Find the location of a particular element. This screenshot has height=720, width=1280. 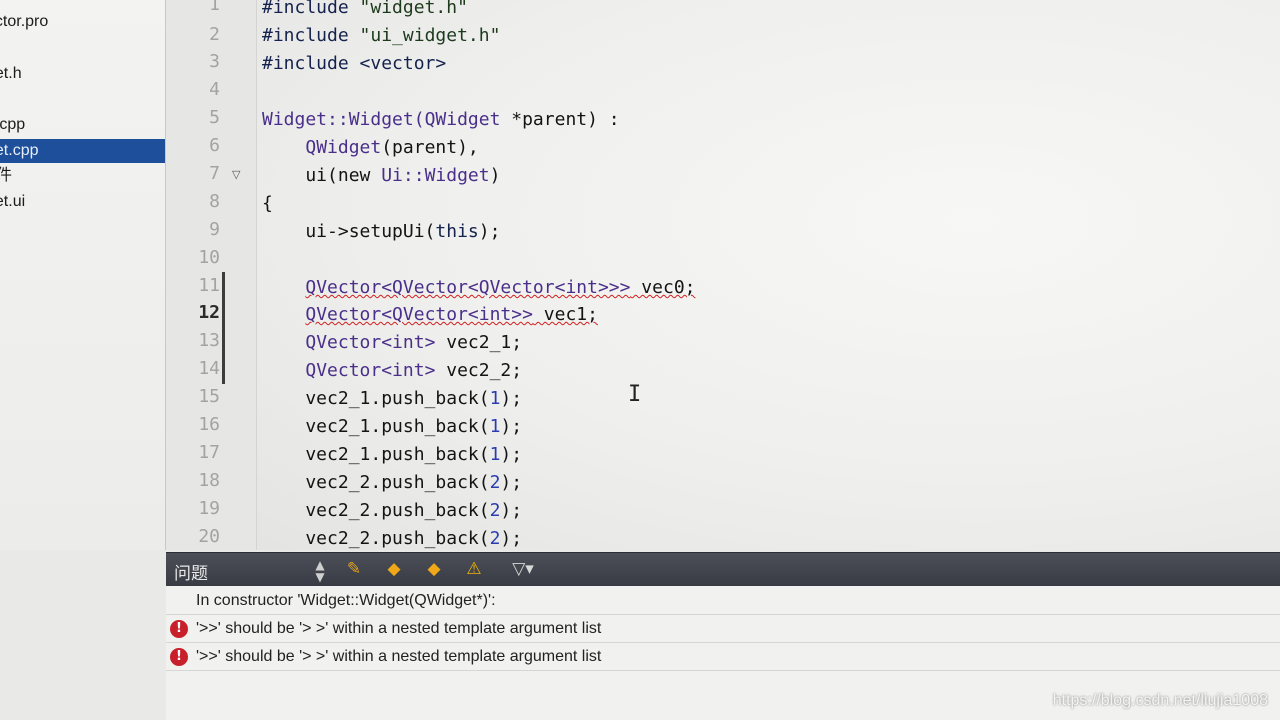

clean-issues-icon: ✎ is located at coordinates (354, 569).